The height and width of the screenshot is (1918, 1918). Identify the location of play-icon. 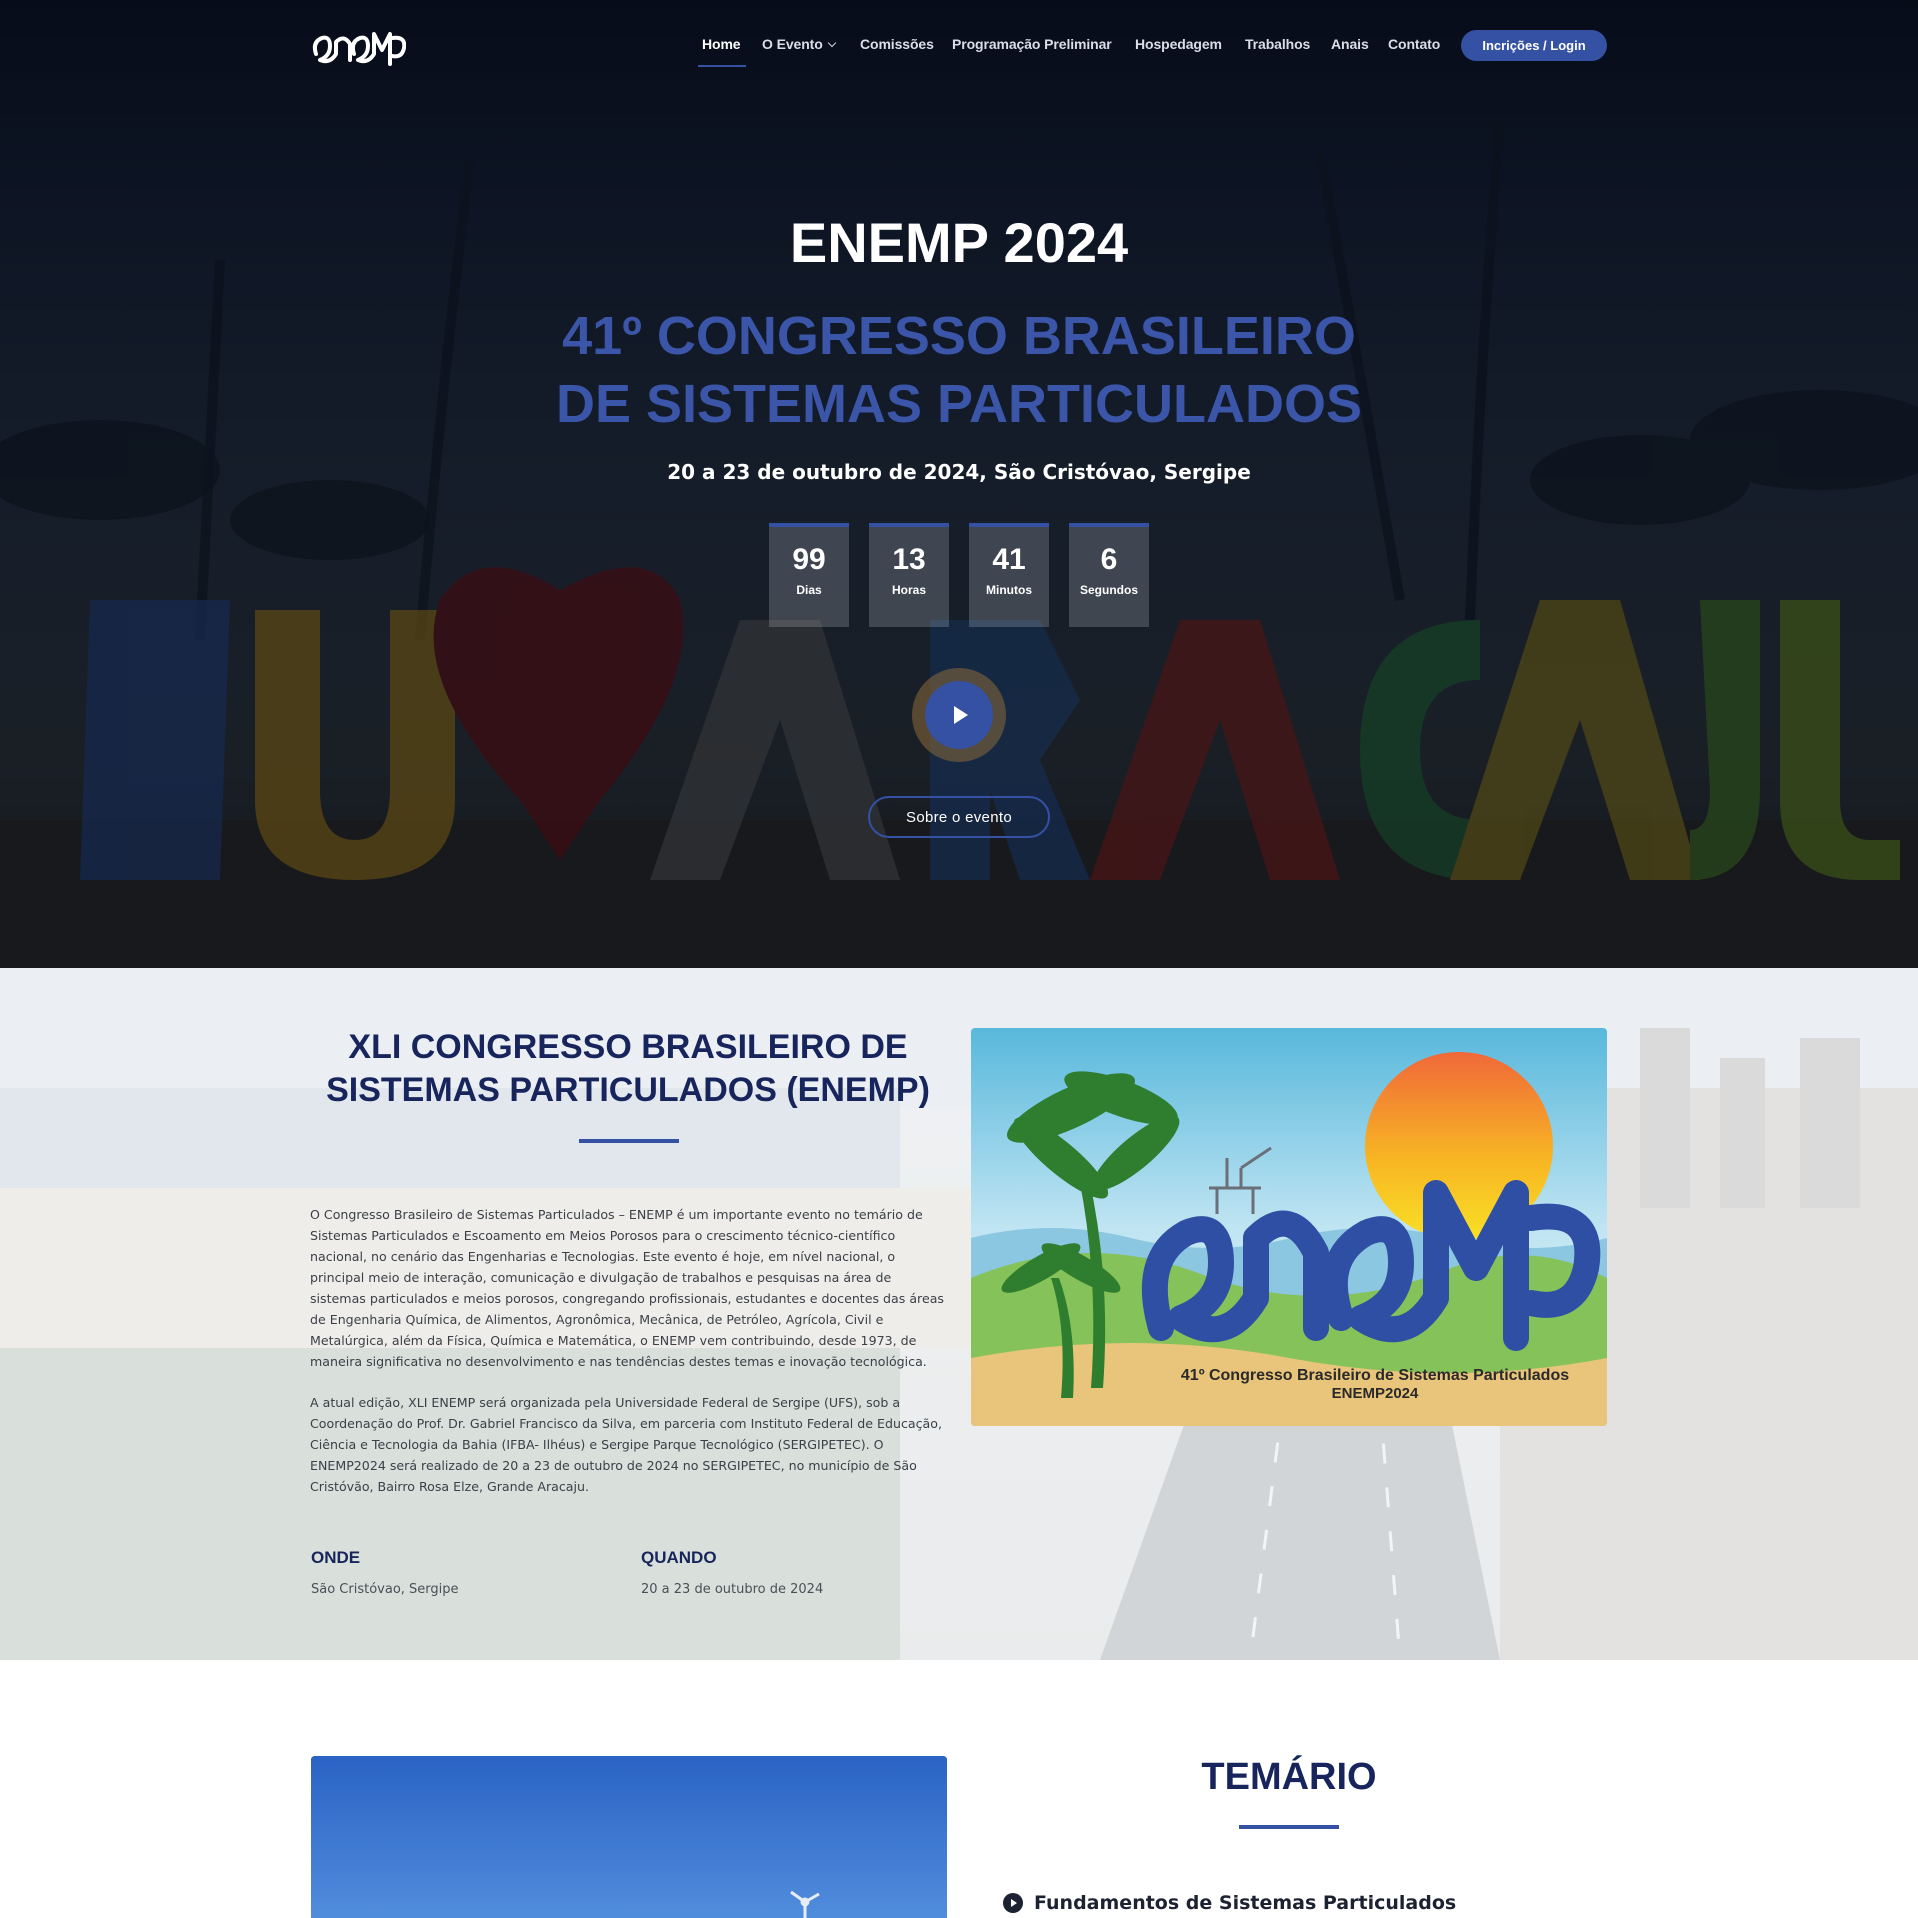
(961, 715).